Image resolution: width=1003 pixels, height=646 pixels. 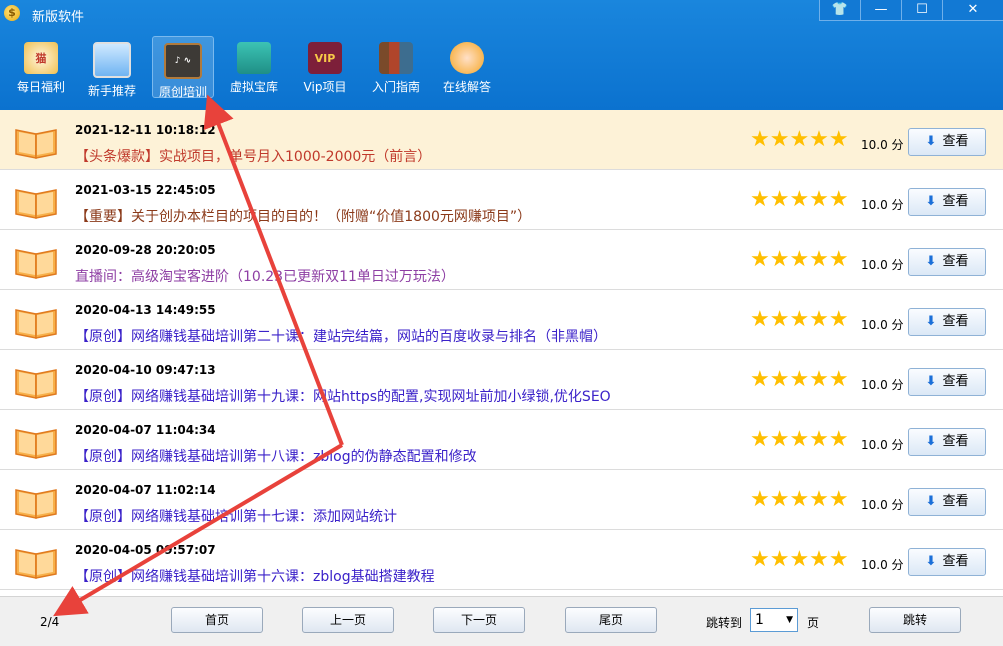 What do you see at coordinates (341, 336) in the screenshot?
I see `item-title: 【原创】网络赚钱基础培训第二十课：建站完结篇，网站的百度收录与排名（非黑帽）` at bounding box center [341, 336].